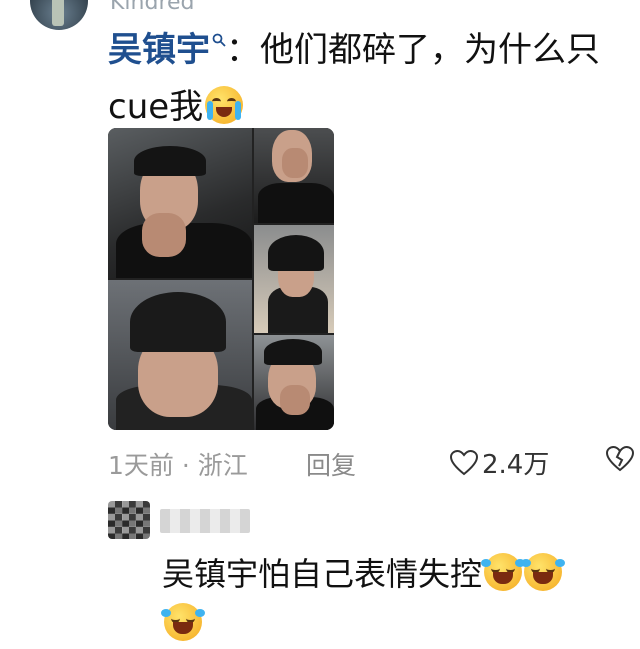  What do you see at coordinates (464, 462) in the screenshot?
I see `heart-icon` at bounding box center [464, 462].